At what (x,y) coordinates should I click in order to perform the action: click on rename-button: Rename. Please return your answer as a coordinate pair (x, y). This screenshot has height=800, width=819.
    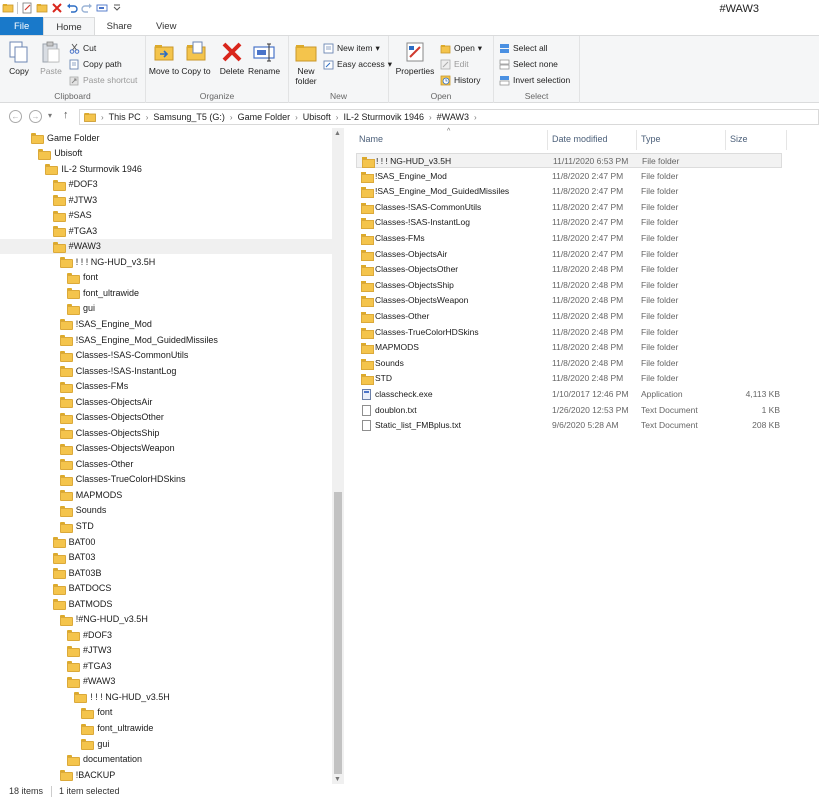
    Looking at the image, I should click on (264, 58).